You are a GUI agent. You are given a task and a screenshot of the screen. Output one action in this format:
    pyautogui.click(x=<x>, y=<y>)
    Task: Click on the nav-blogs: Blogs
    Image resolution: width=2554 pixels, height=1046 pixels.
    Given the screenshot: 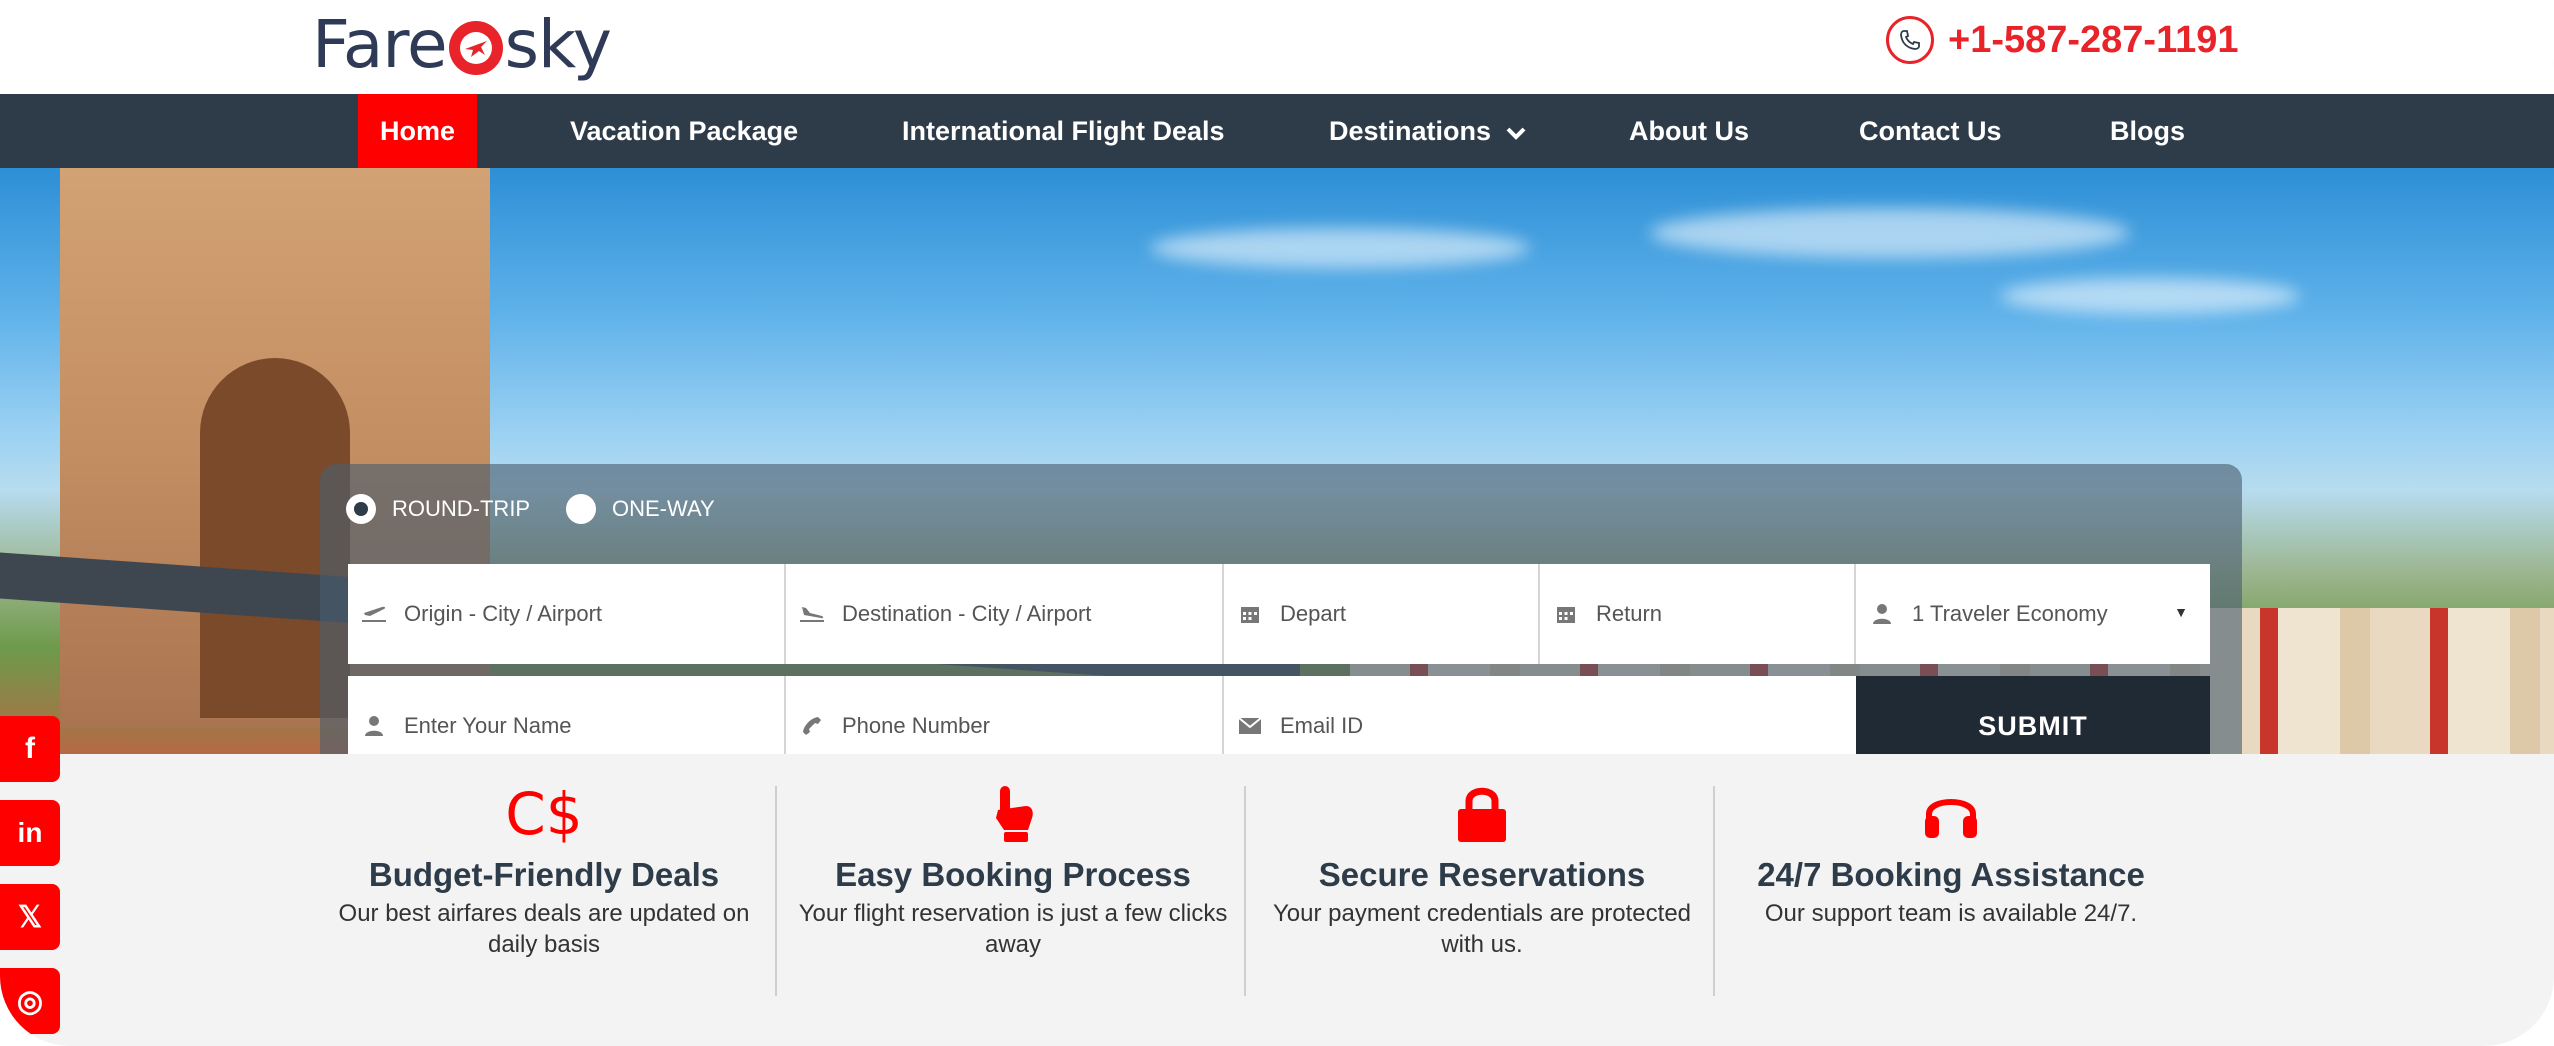 What is the action you would take?
    pyautogui.click(x=2147, y=131)
    